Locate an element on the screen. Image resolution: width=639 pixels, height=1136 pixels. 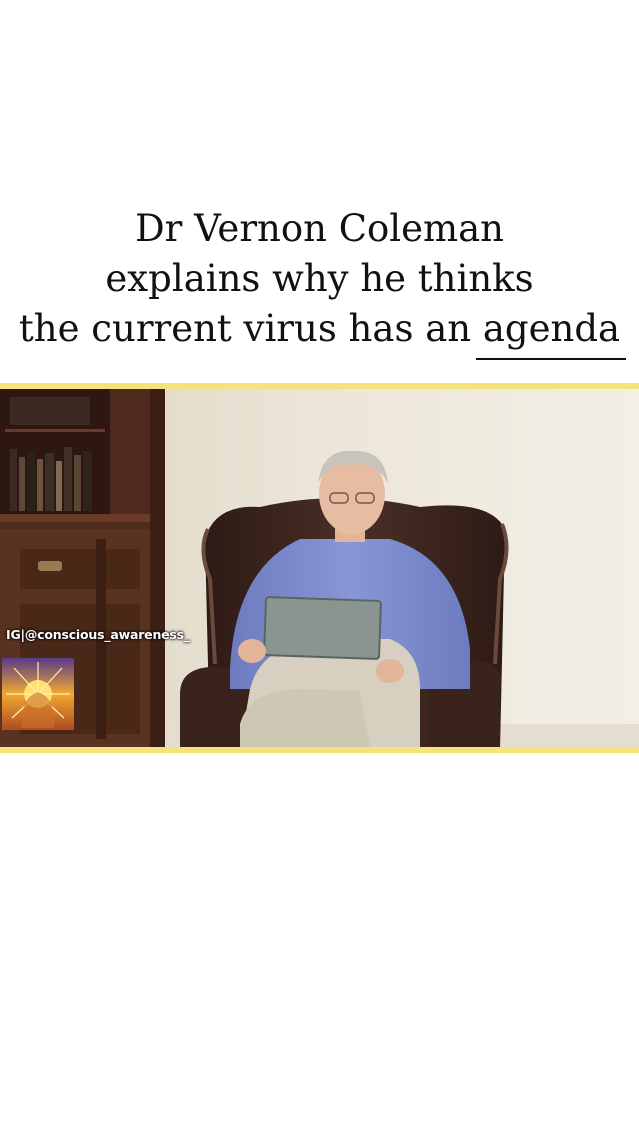
sun-head-logo is located at coordinates (38, 694).